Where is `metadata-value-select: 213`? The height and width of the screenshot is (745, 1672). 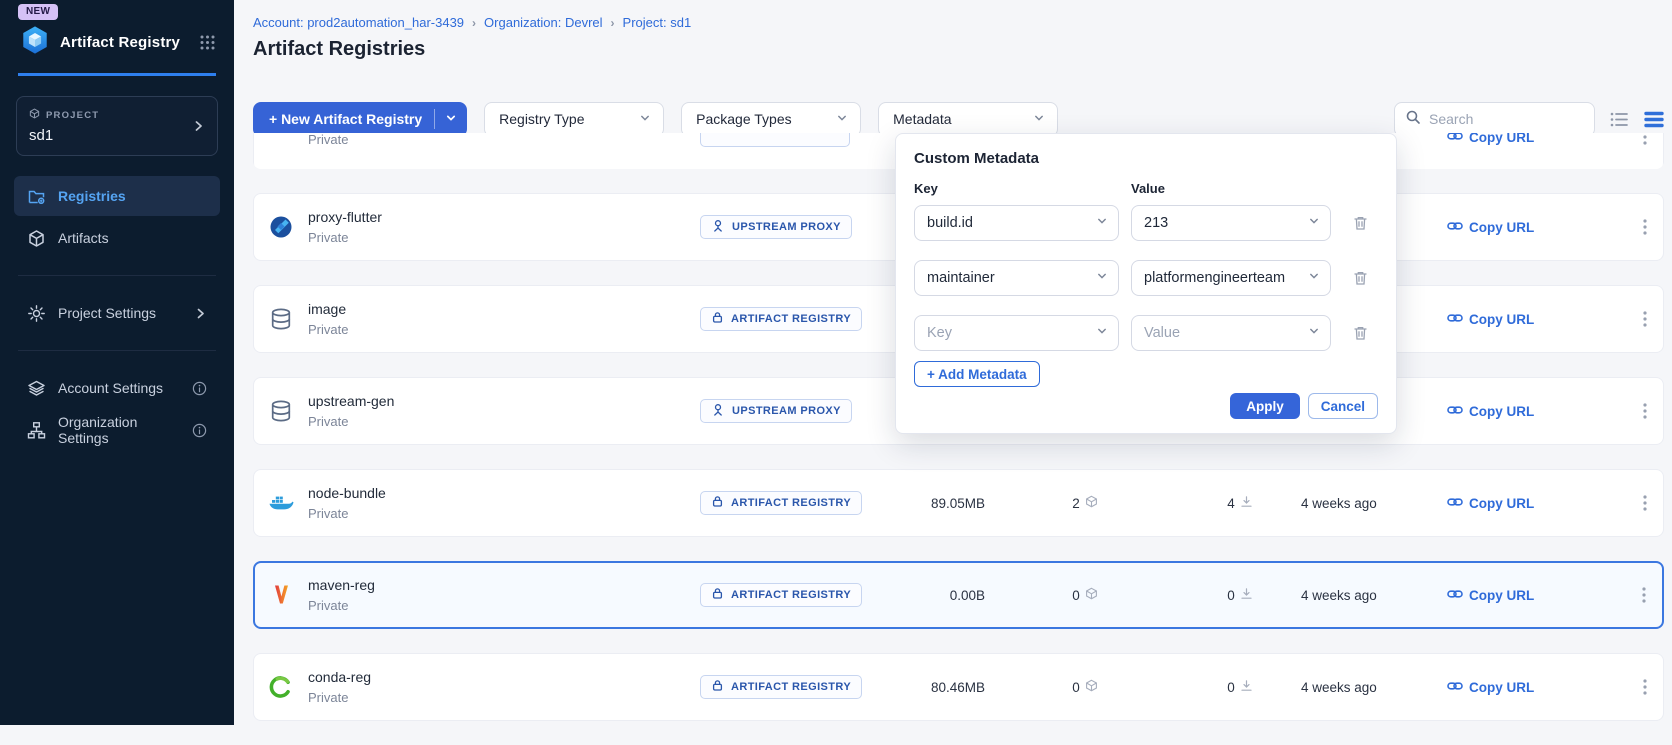
metadata-value-select: 213 is located at coordinates (1231, 223).